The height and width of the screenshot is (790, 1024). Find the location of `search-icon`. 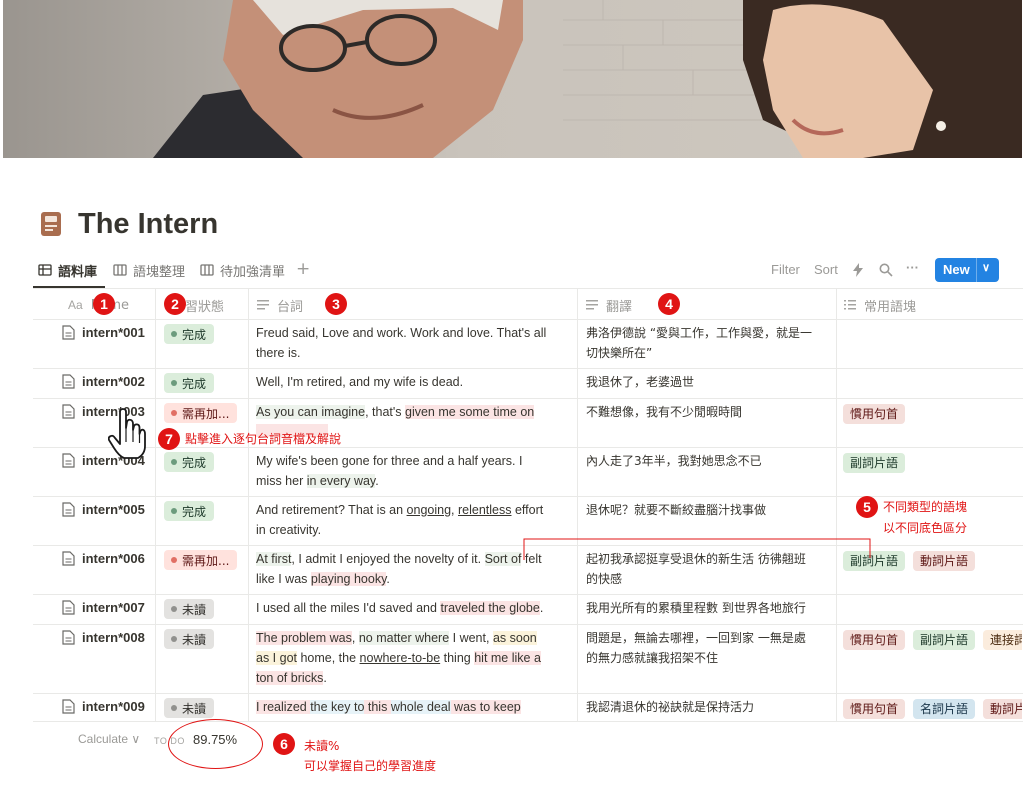

search-icon is located at coordinates (886, 270).